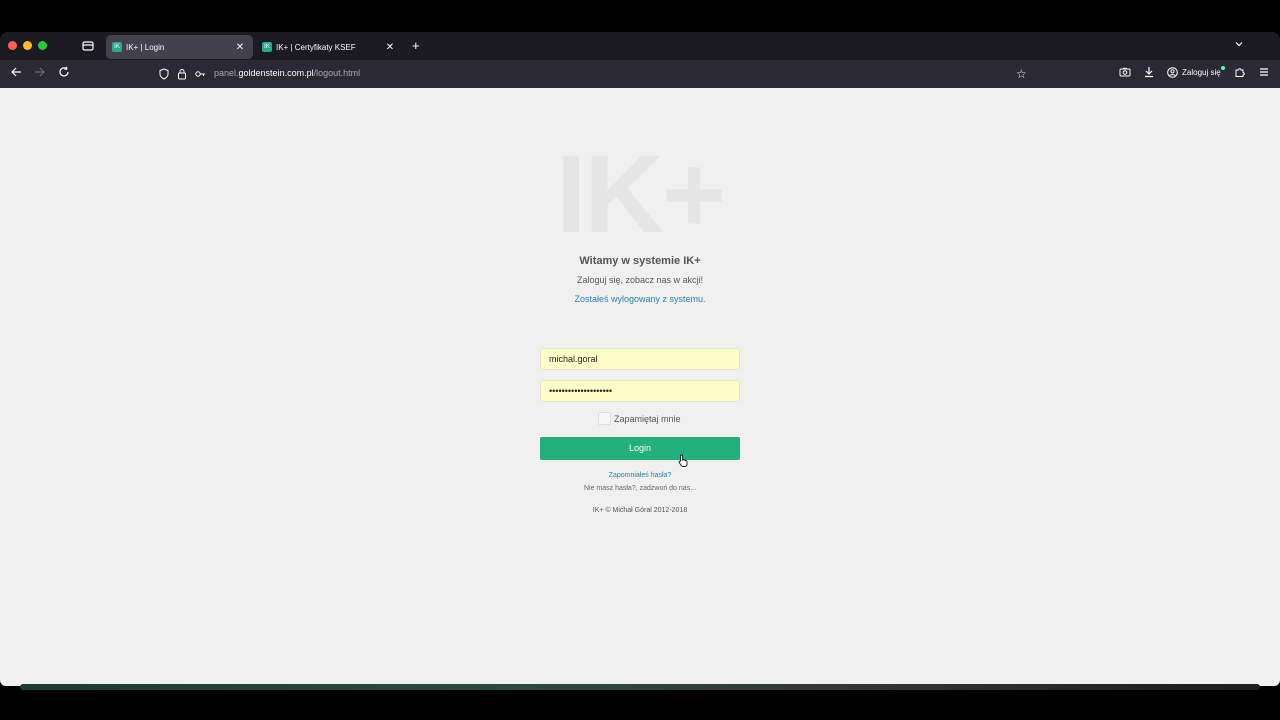 Image resolution: width=1280 pixels, height=720 pixels. I want to click on login-button: Login, so click(640, 448).